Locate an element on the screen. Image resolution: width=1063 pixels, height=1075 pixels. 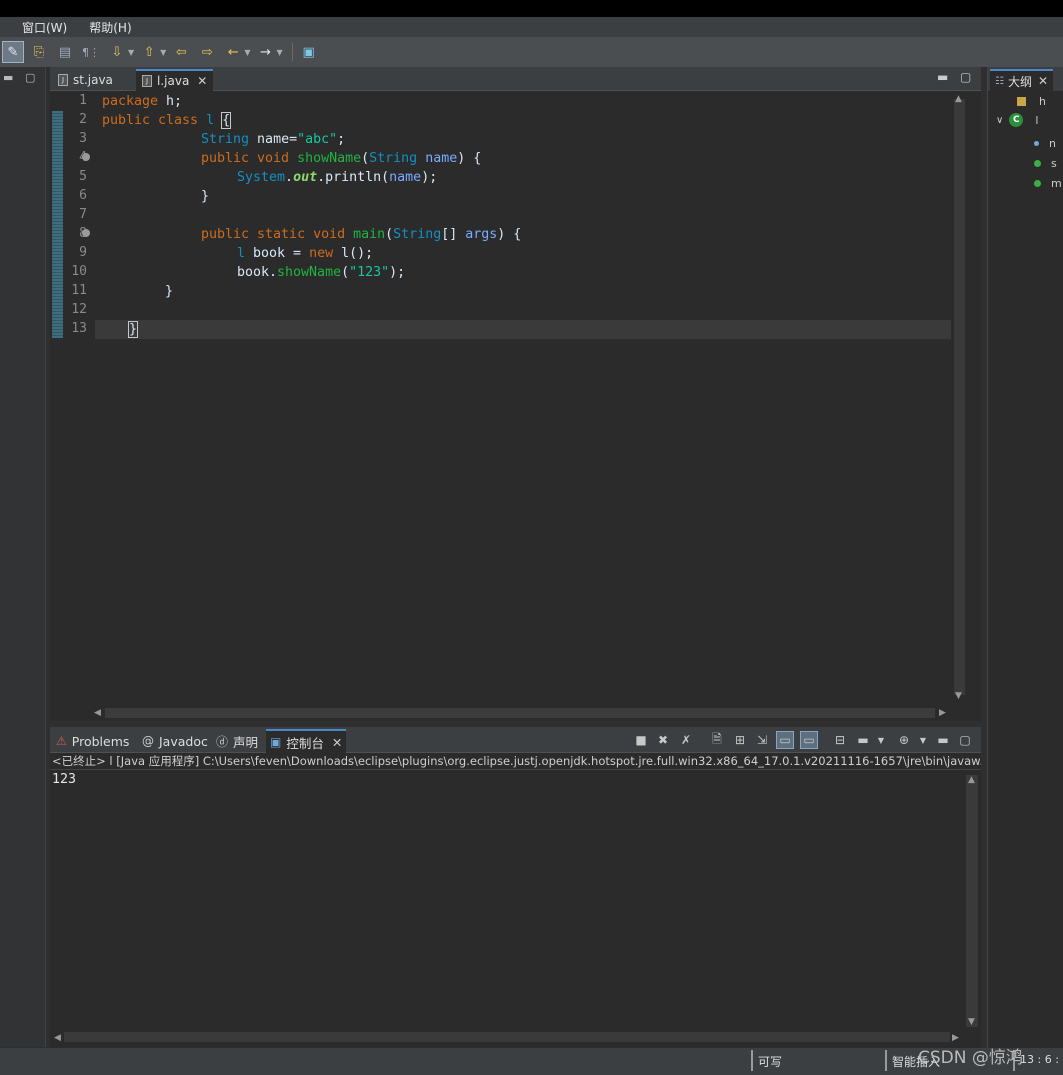
mark-occurrences-icon: ✎ is located at coordinates (13, 52).